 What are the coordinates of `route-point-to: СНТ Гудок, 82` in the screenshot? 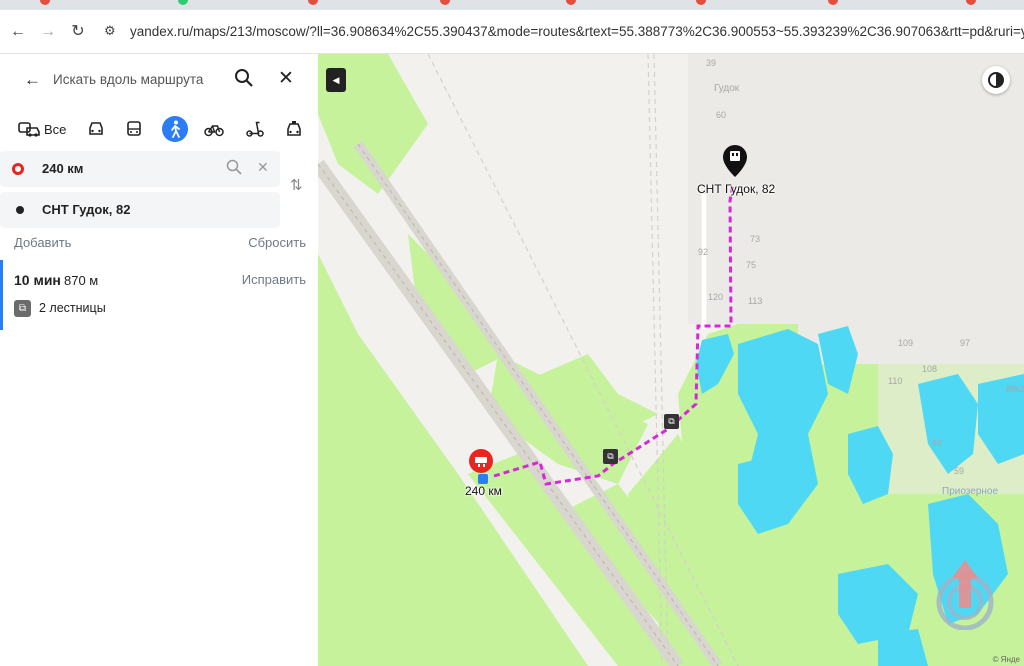 It's located at (140, 210).